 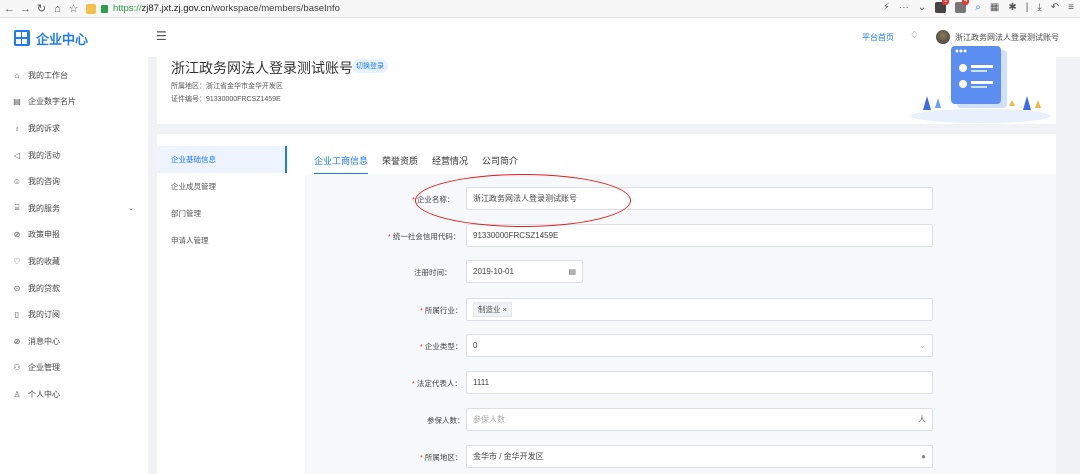 What do you see at coordinates (942, 6) in the screenshot?
I see `extension-icon: 1` at bounding box center [942, 6].